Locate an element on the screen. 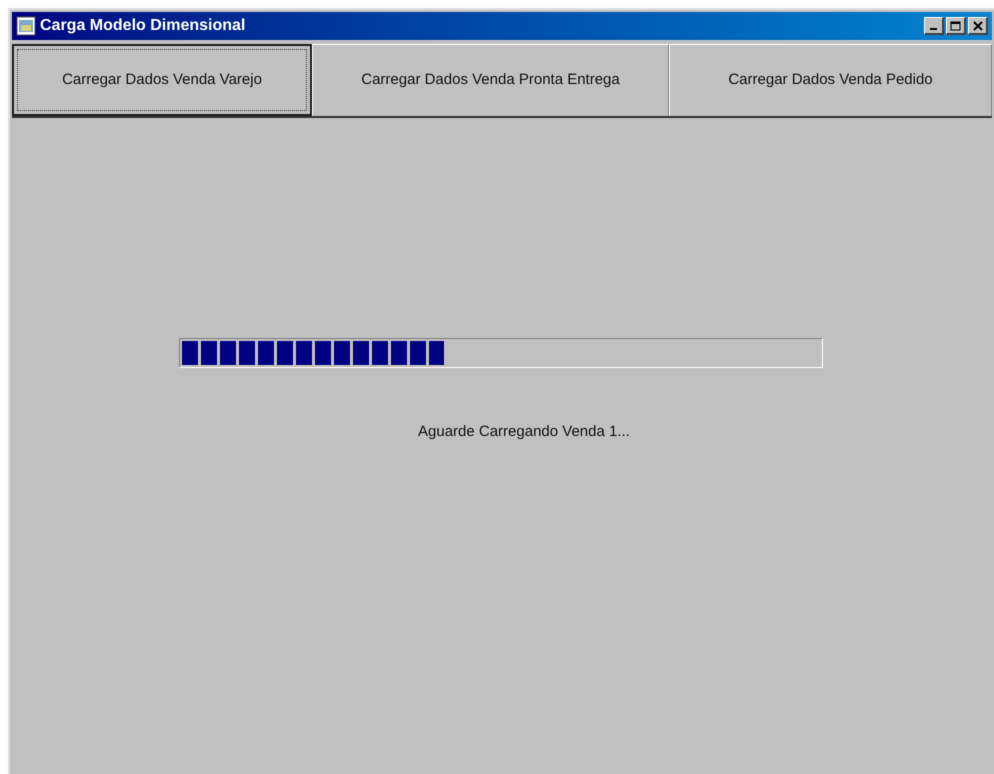 This screenshot has height=774, width=994. window-title: Carga Modelo Dimensional is located at coordinates (143, 26).